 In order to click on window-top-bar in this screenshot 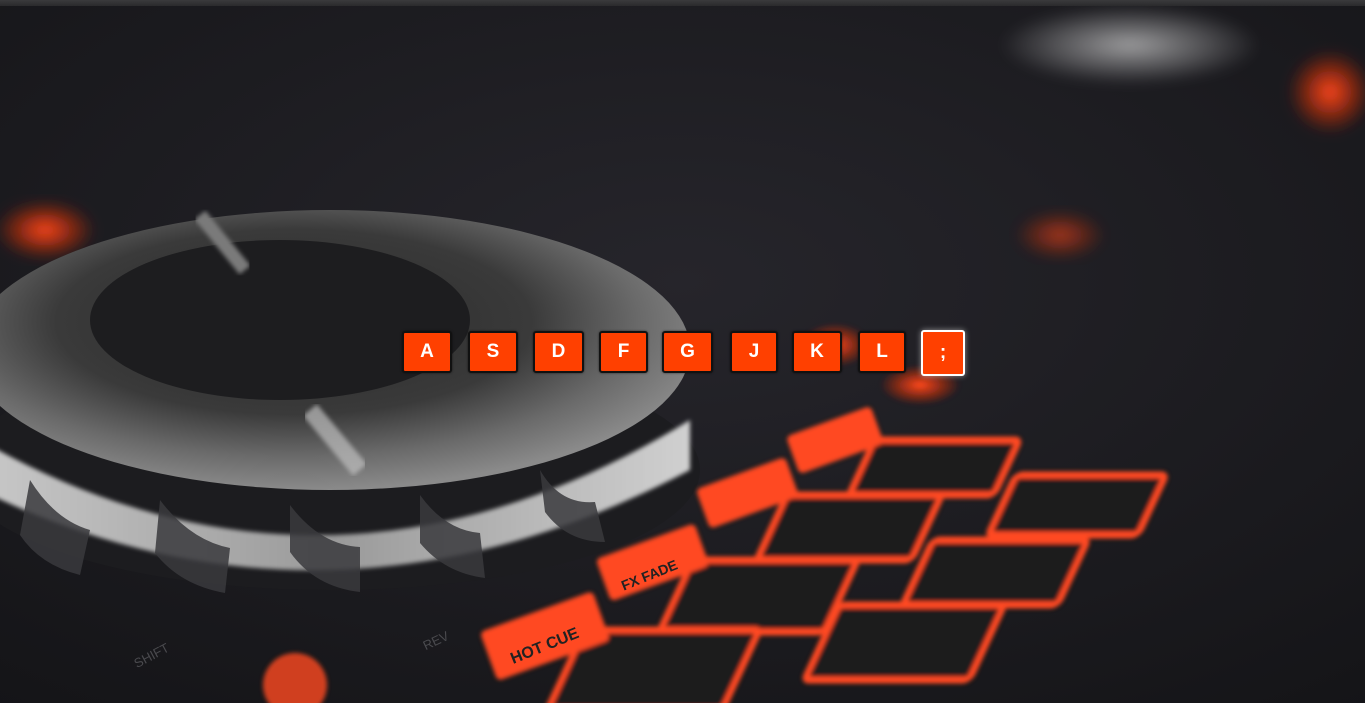, I will do `click(682, 3)`.